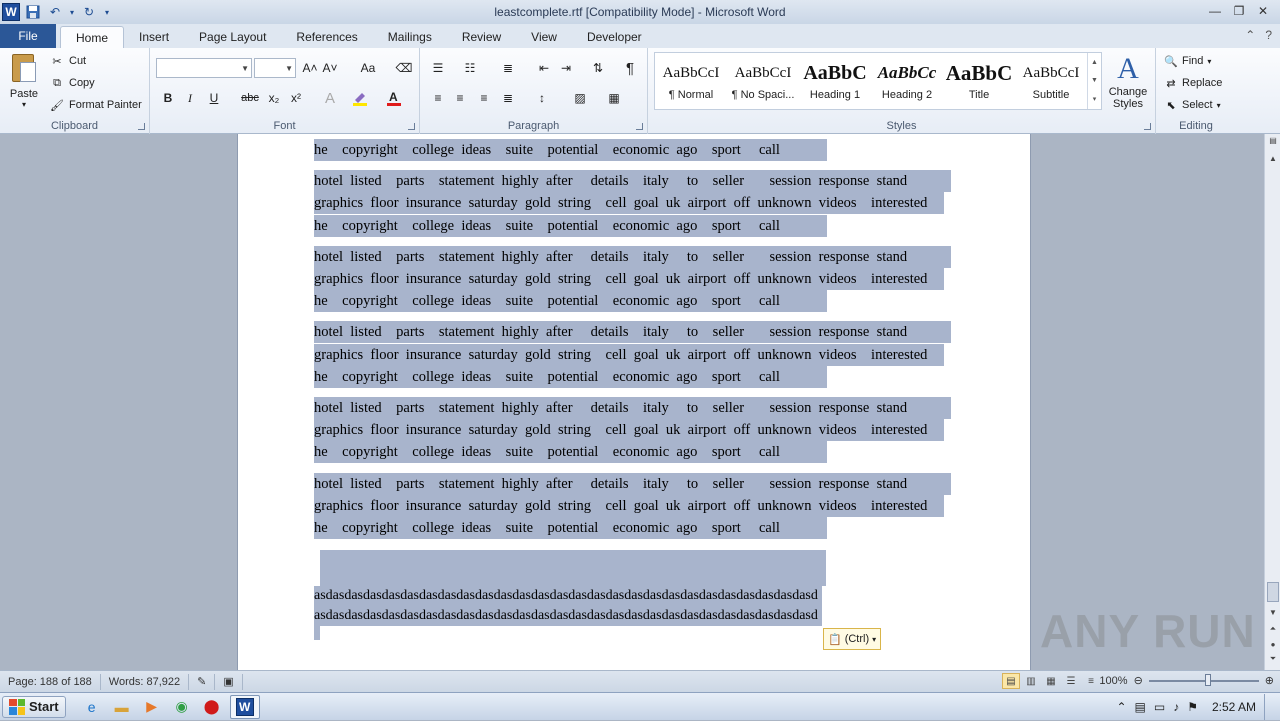 This screenshot has height=721, width=1280. Describe the element at coordinates (394, 98) in the screenshot. I see `font-color-icon: A` at that location.